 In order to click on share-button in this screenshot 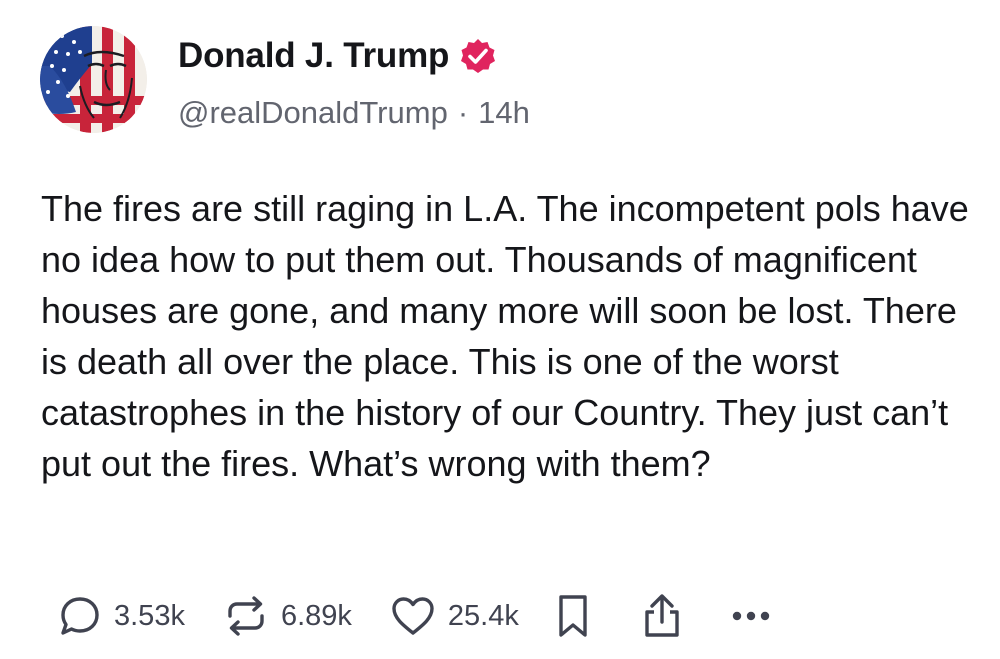, I will do `click(662, 616)`.